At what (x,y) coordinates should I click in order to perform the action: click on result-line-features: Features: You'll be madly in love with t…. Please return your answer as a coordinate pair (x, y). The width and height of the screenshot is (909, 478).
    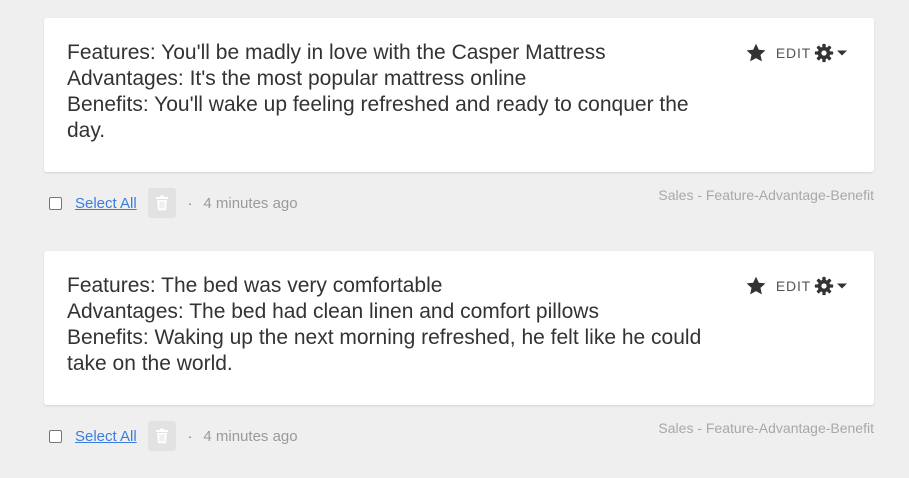
    Looking at the image, I should click on (336, 52).